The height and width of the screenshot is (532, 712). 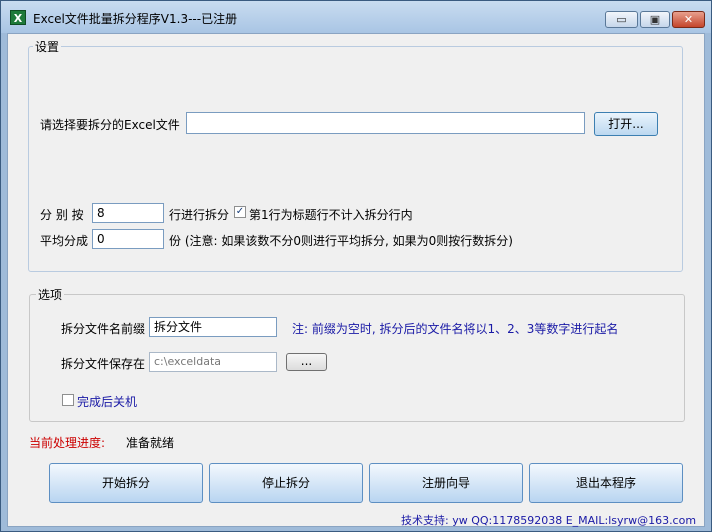 I want to click on minimize-button: ▭, so click(x=621, y=19).